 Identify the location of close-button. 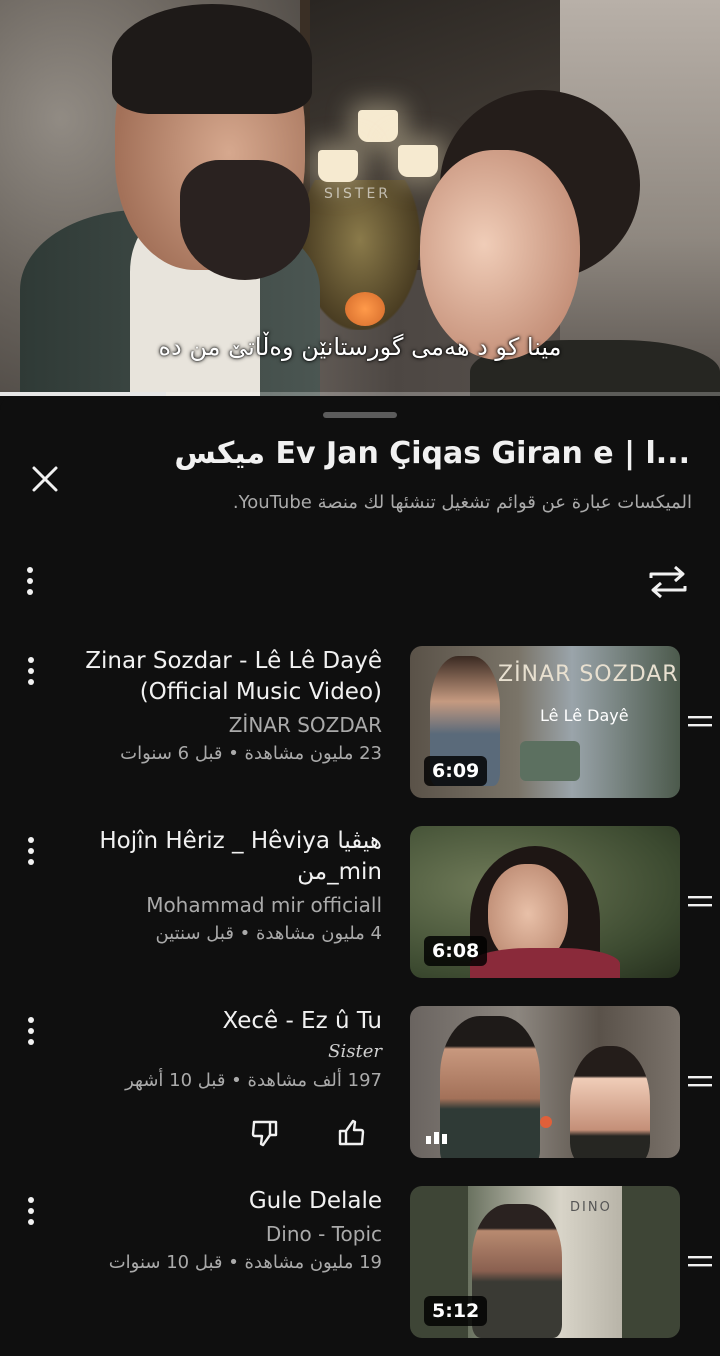
(45, 479).